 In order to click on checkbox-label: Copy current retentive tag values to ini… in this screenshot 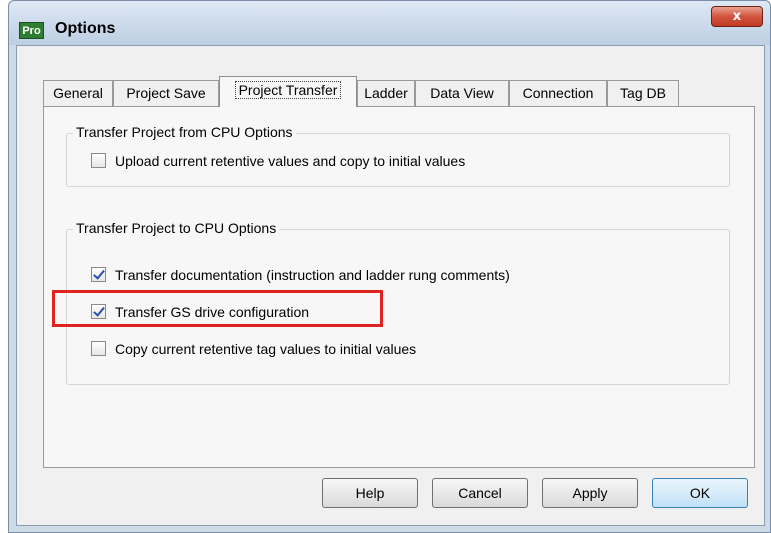, I will do `click(266, 349)`.